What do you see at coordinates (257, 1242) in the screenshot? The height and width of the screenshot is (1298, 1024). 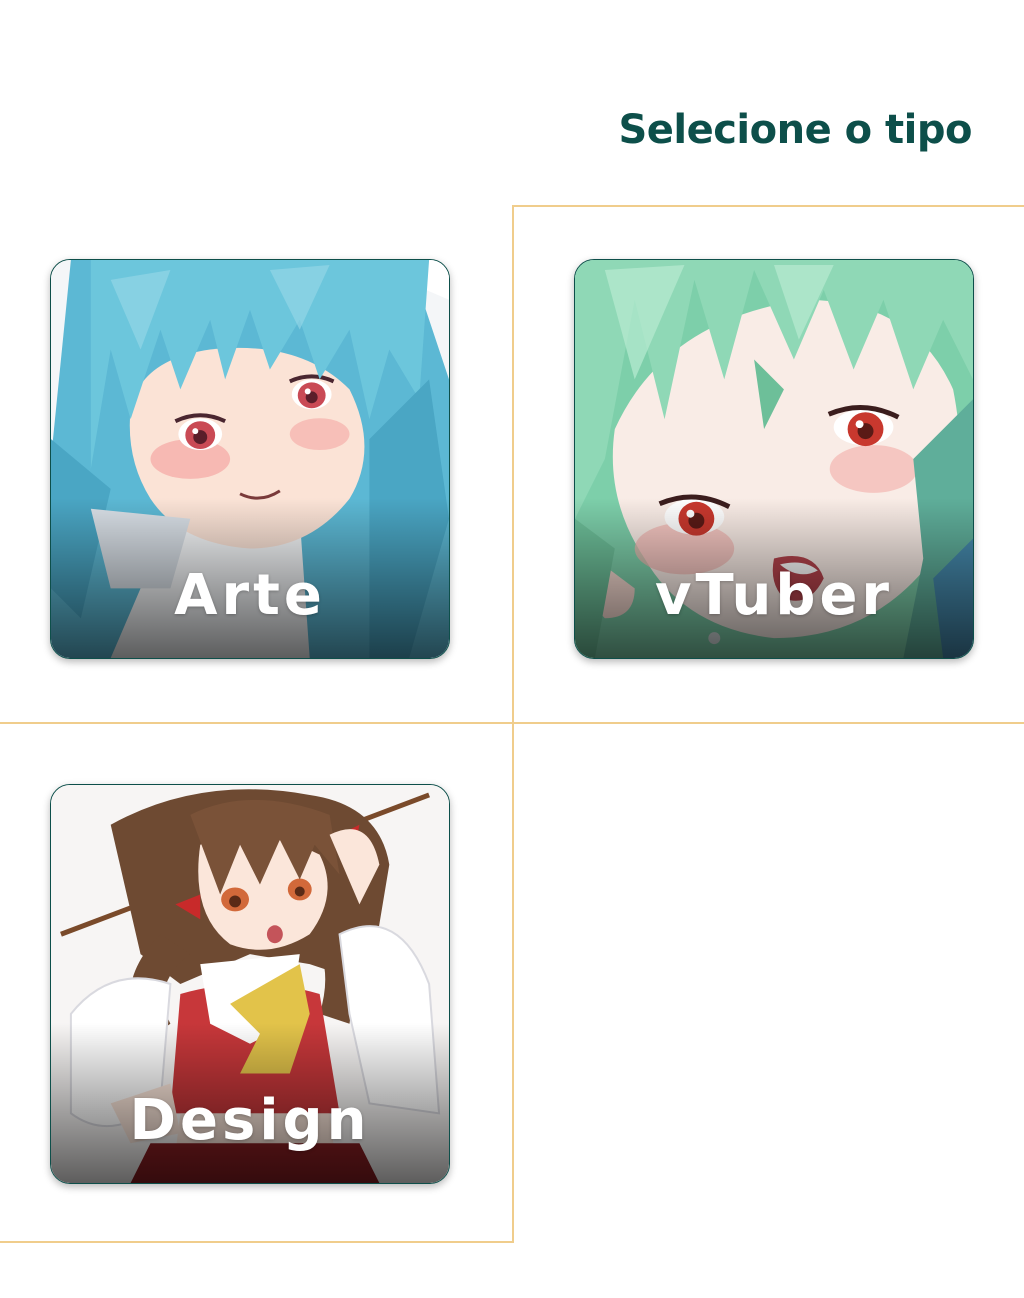 I see `grid-line-bottom` at bounding box center [257, 1242].